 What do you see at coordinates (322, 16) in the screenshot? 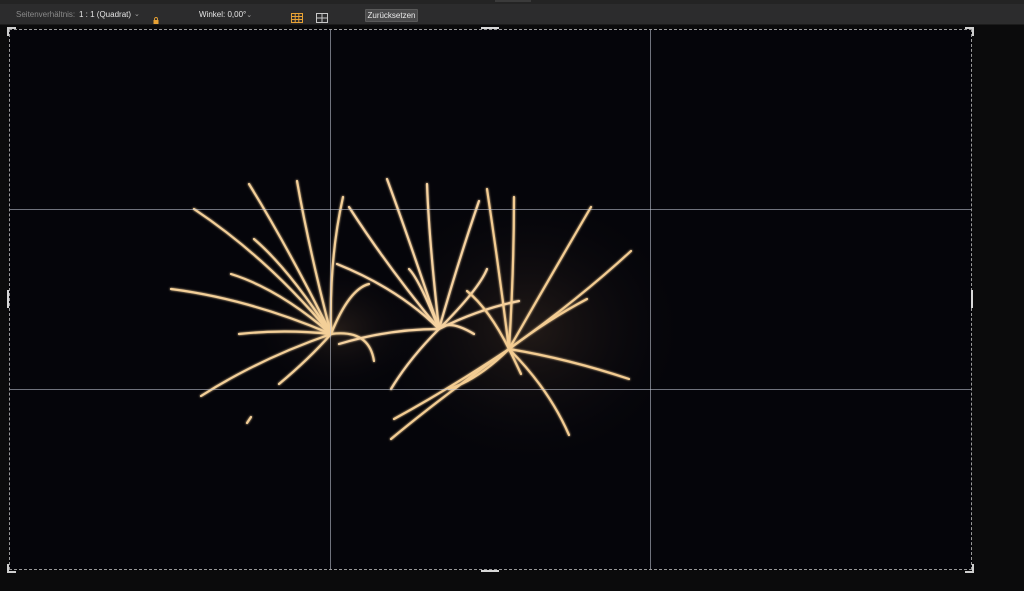
I see `guides-icon` at bounding box center [322, 16].